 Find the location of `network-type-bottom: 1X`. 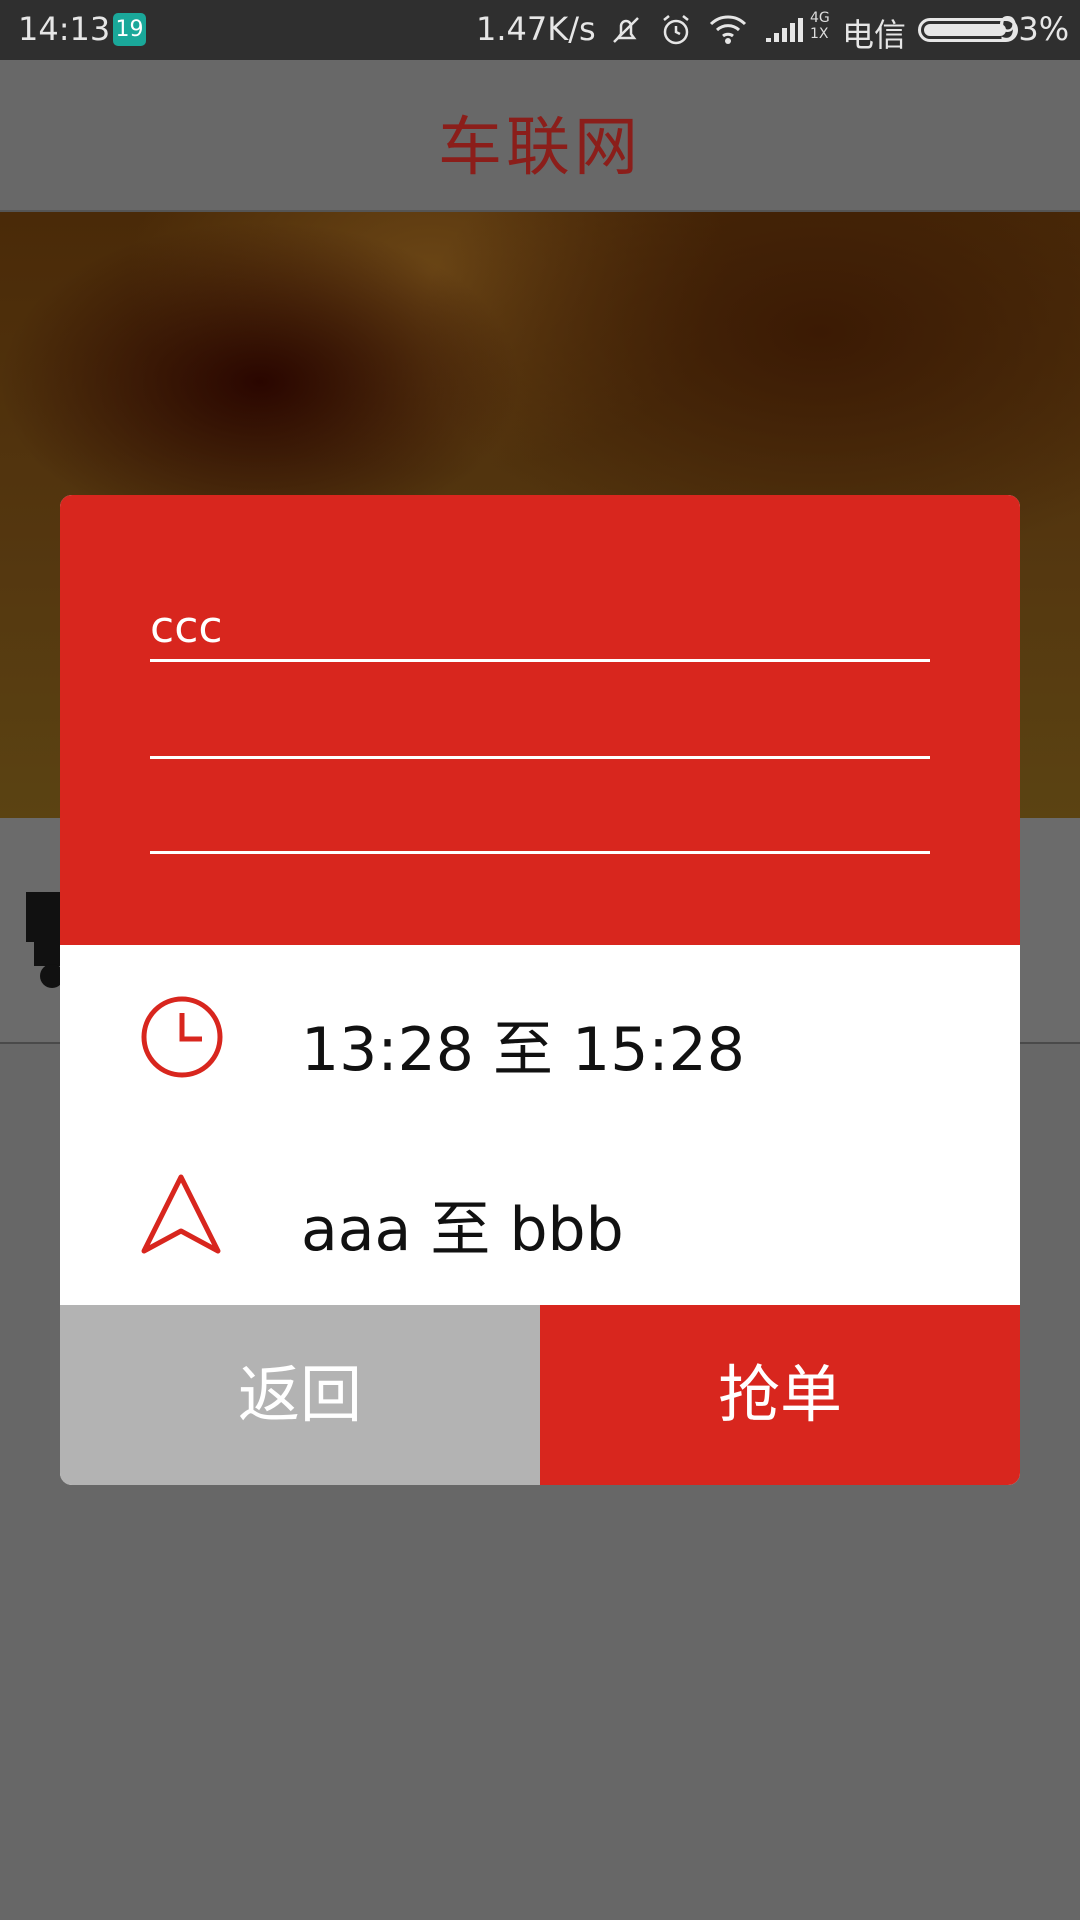

network-type-bottom: 1X is located at coordinates (819, 34).